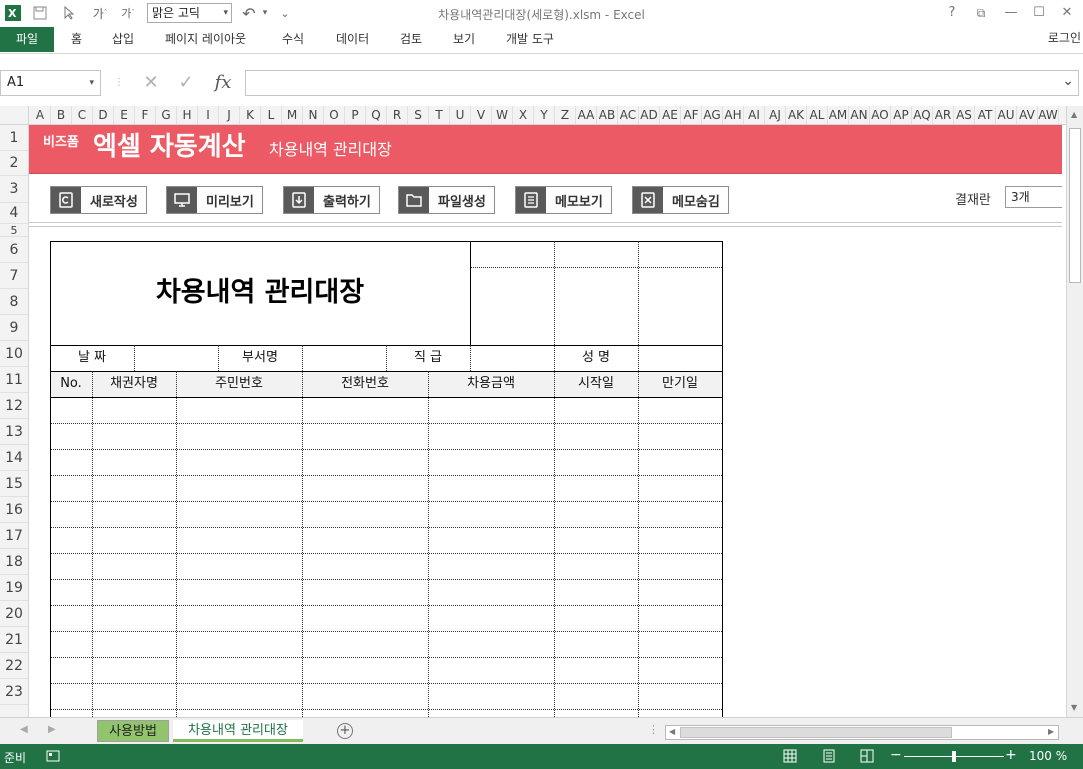 This screenshot has width=1083, height=769. I want to click on row-header-cell: 8, so click(14, 302).